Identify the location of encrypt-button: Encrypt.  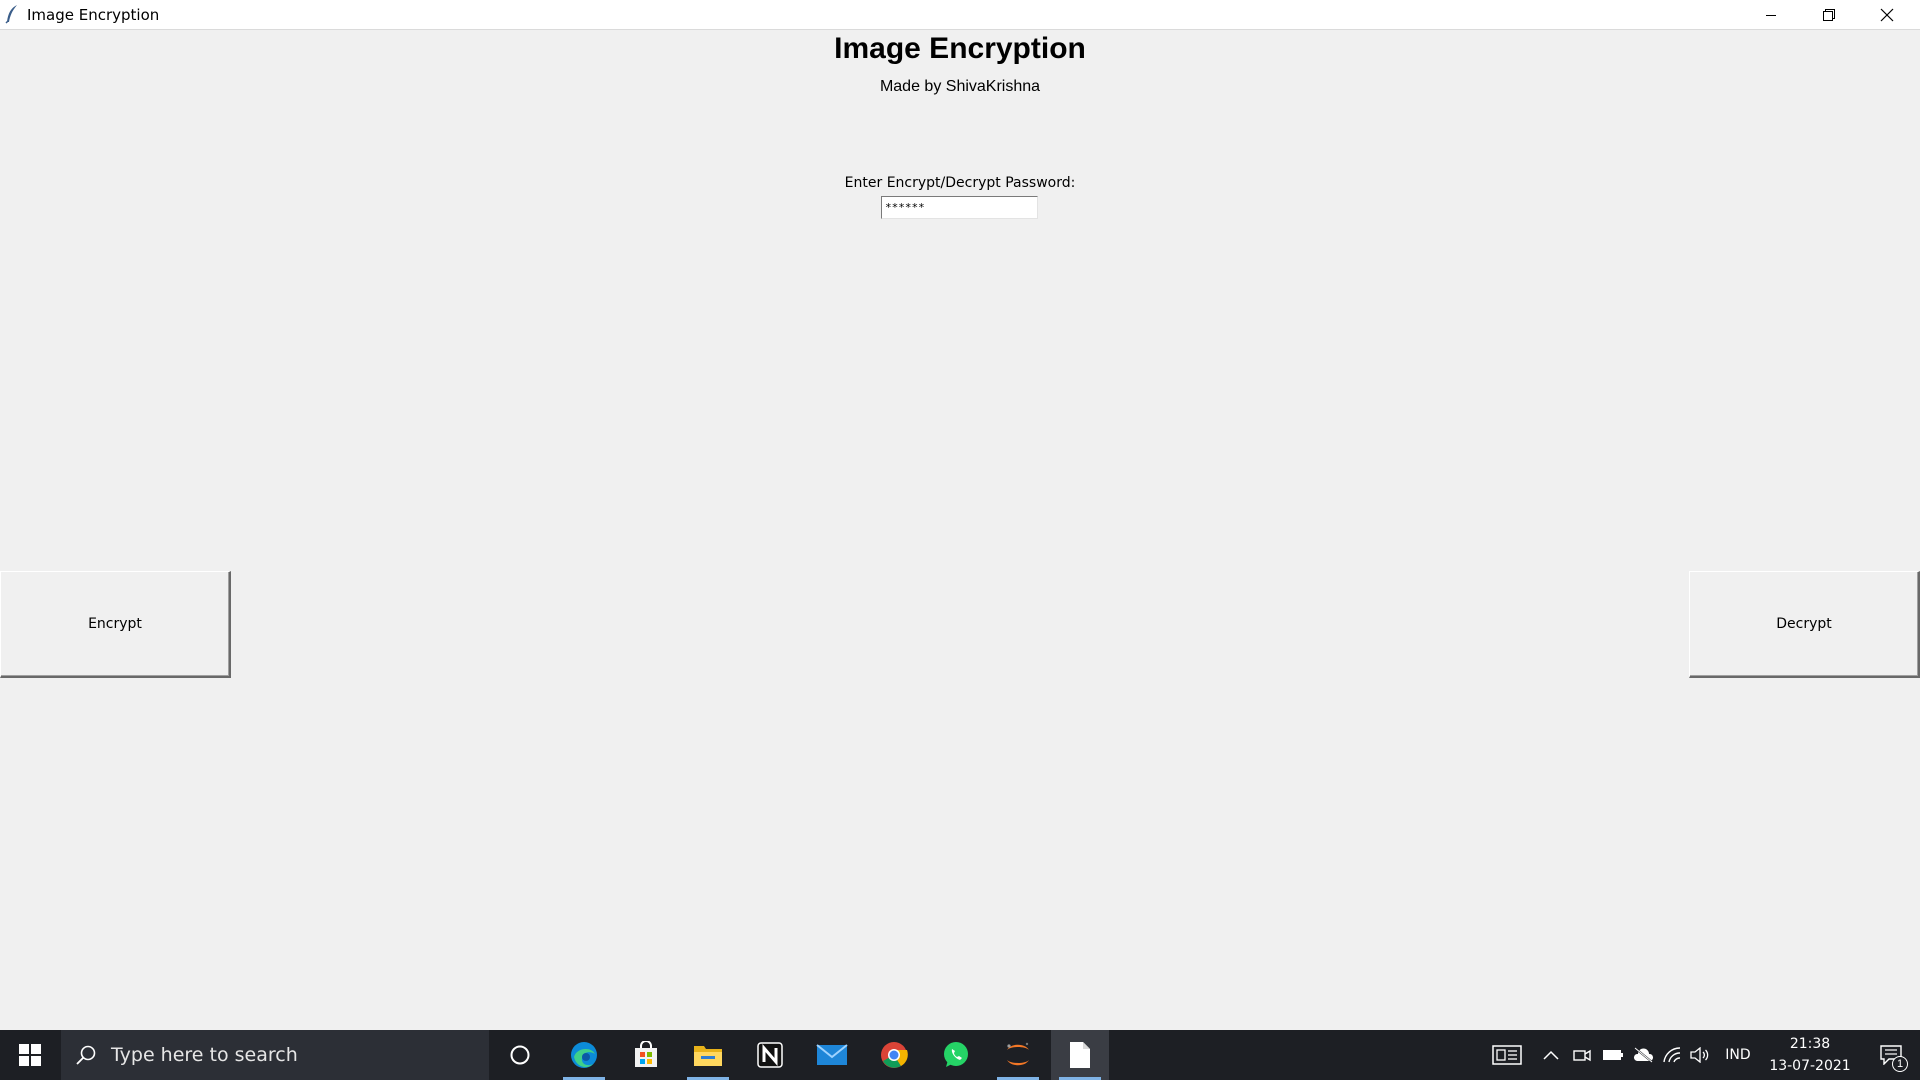
(115, 624).